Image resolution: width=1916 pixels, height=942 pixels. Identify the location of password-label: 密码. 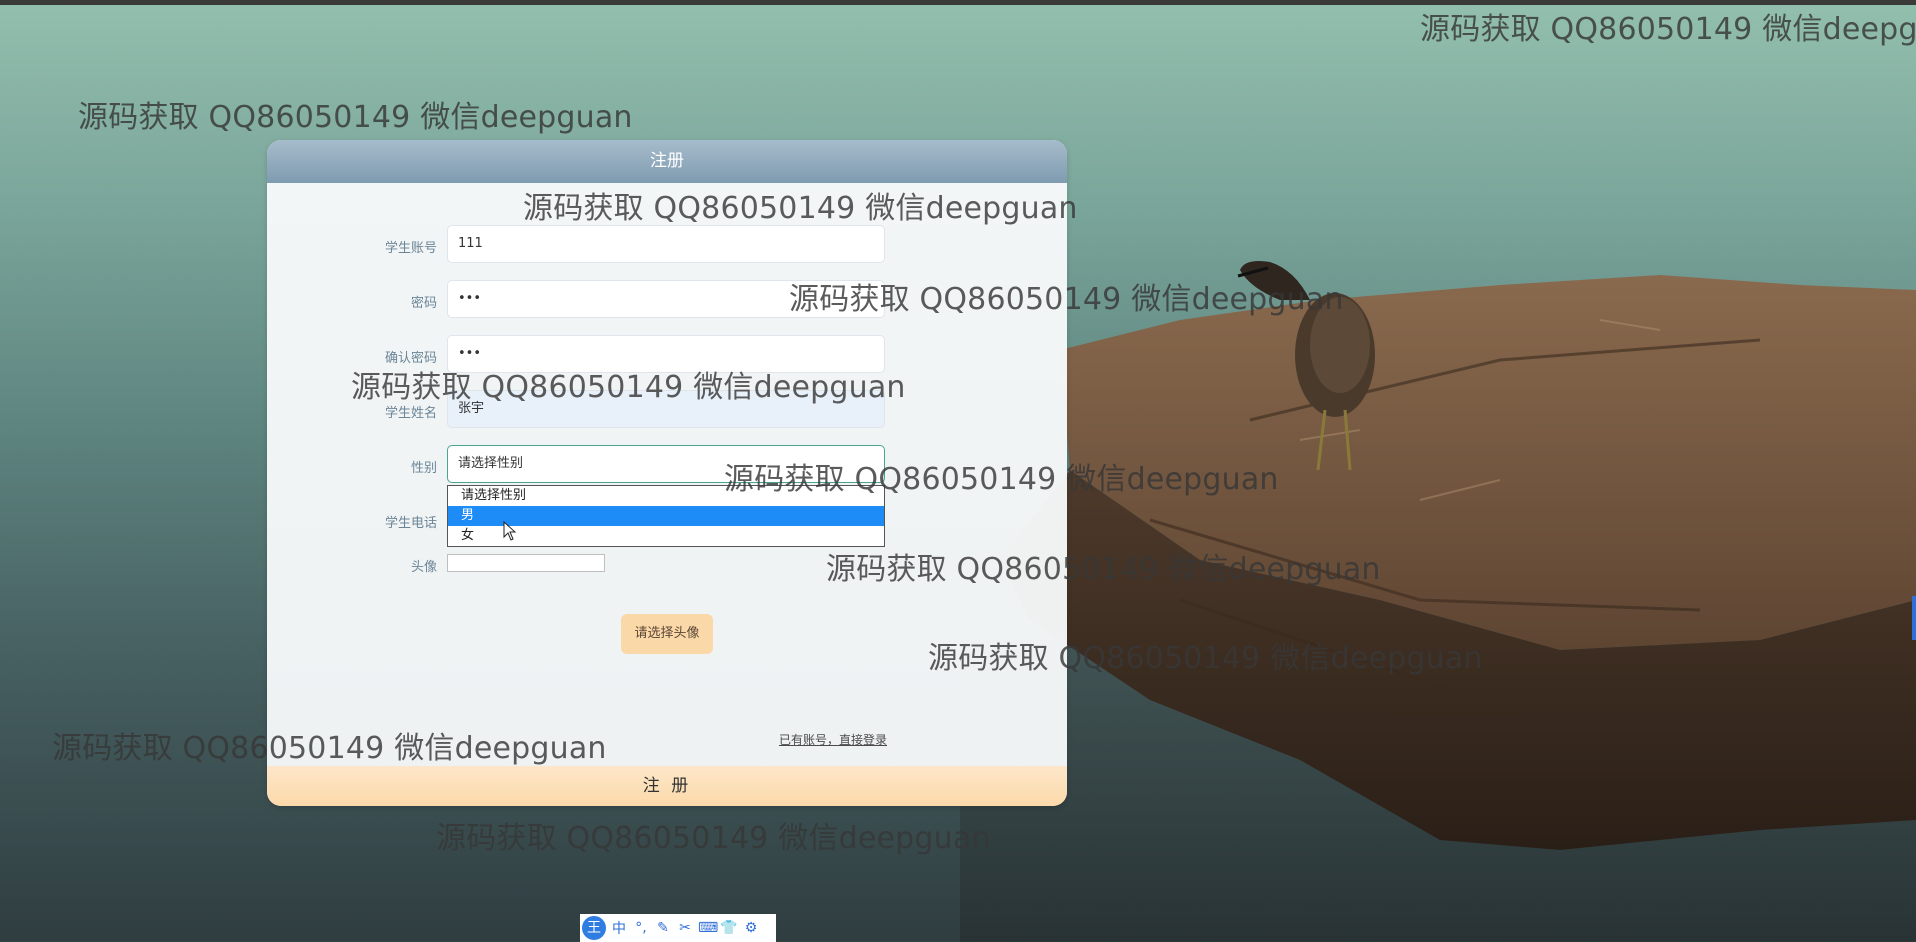
(423, 303).